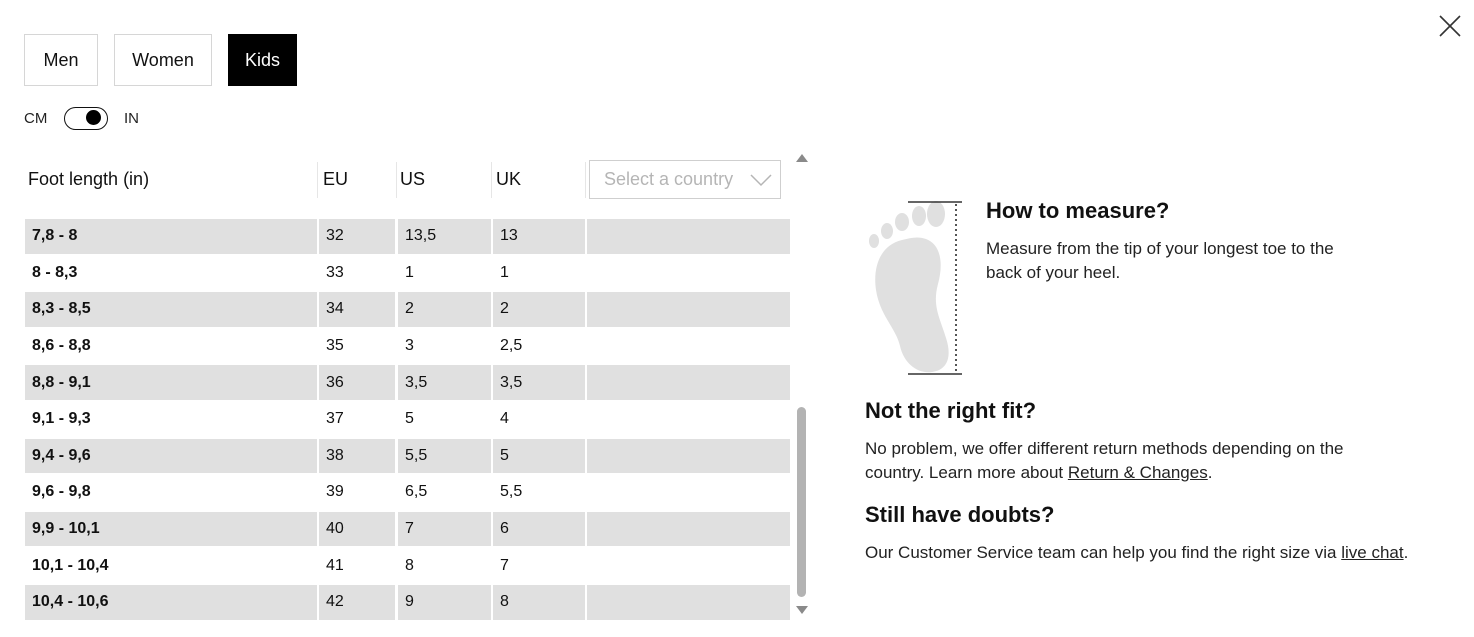 This screenshot has width=1474, height=637. Describe the element at coordinates (61, 60) in the screenshot. I see `tab-men: Men` at that location.